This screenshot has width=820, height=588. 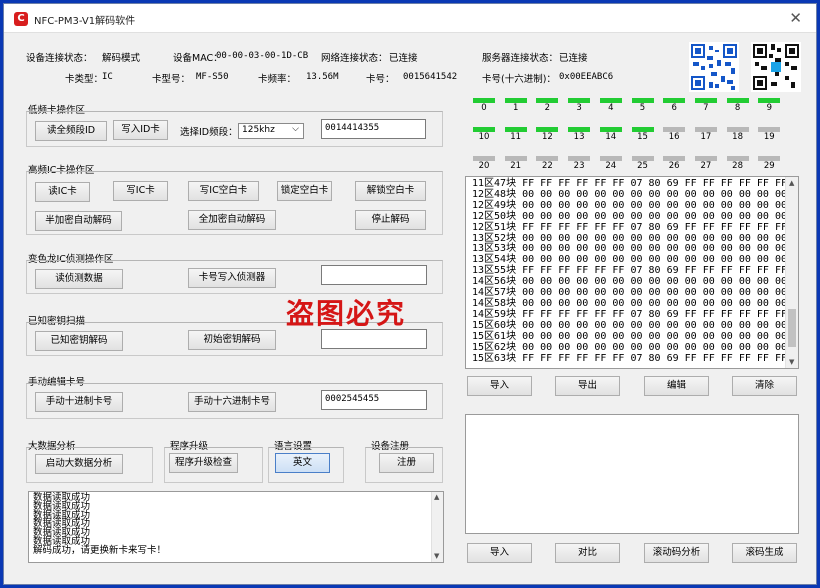 What do you see at coordinates (643, 164) in the screenshot?
I see `sector-indicator: 25` at bounding box center [643, 164].